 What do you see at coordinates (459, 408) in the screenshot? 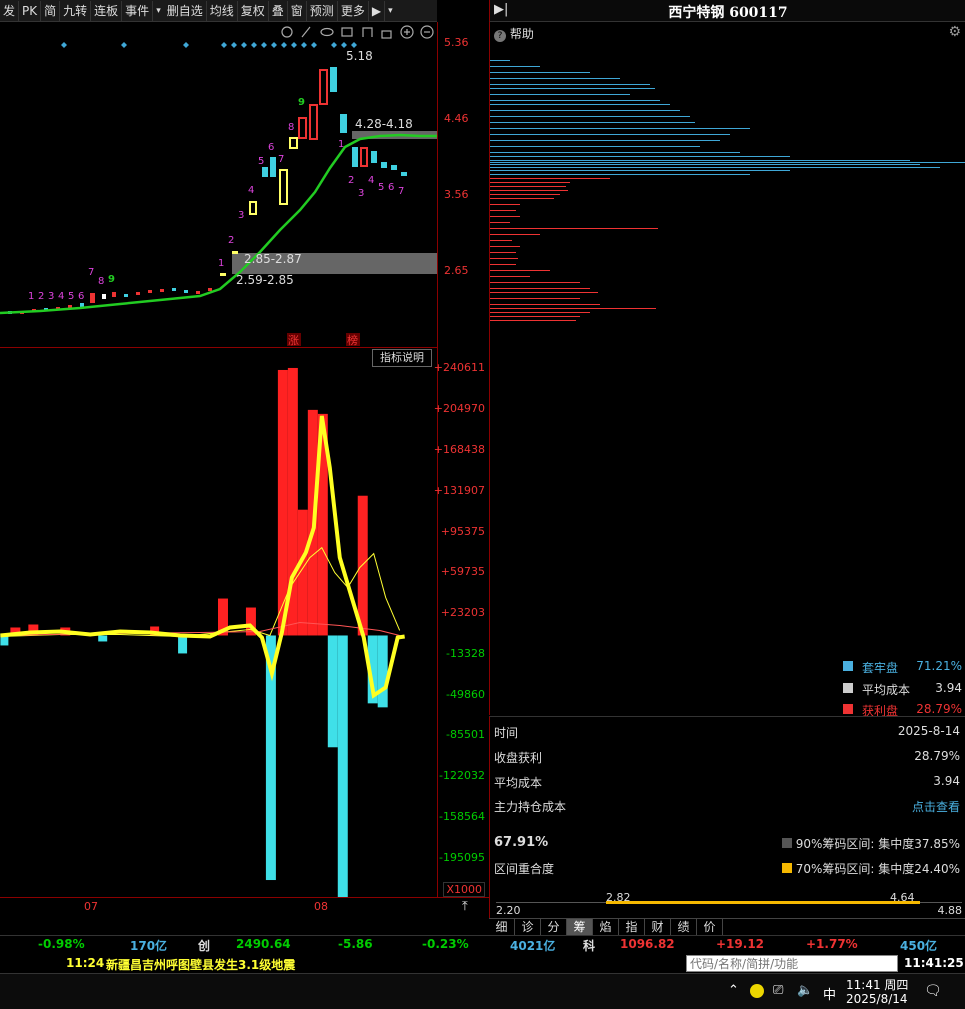
I see `indicator-tick: +204970` at bounding box center [459, 408].